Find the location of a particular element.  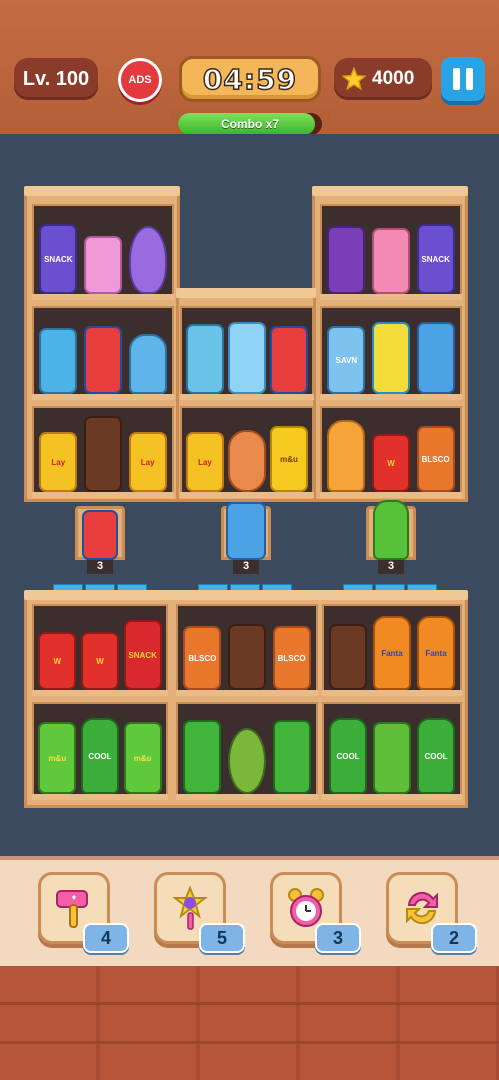

remove-ads-button: ADS is located at coordinates (140, 80).